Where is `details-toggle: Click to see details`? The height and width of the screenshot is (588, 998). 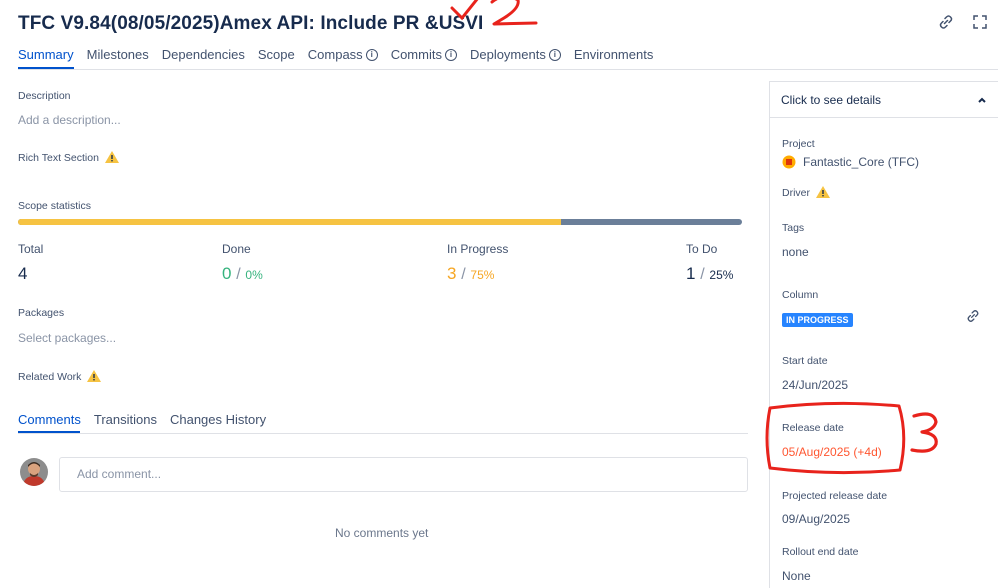 details-toggle: Click to see details is located at coordinates (884, 100).